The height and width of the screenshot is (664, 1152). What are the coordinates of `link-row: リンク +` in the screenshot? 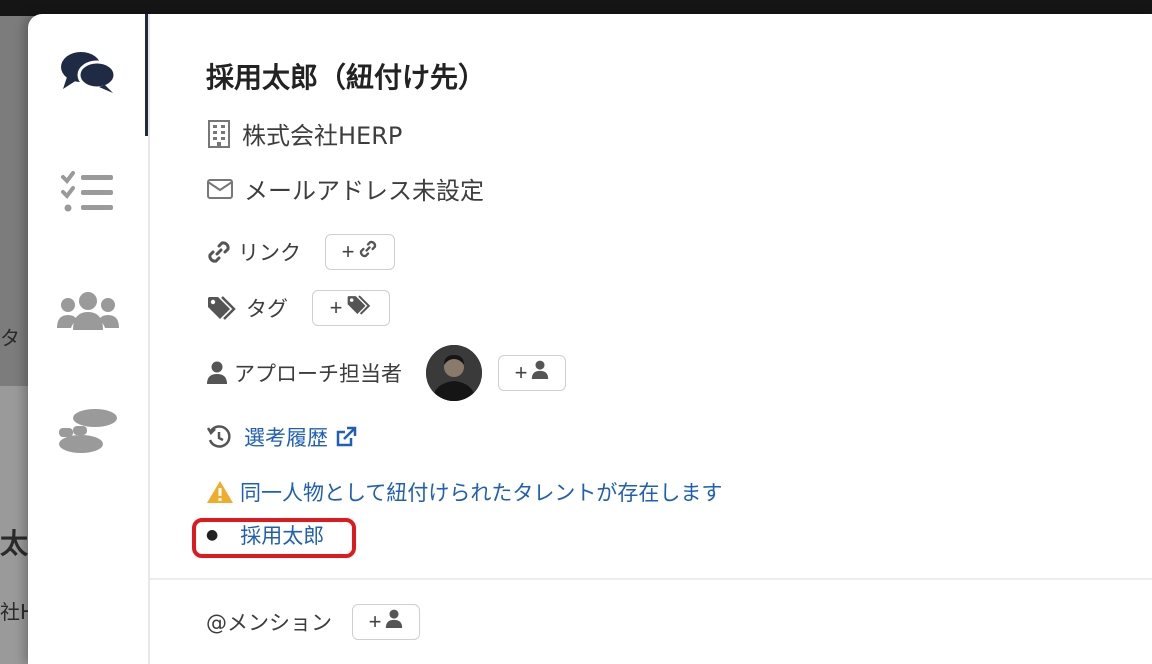 It's located at (300, 252).